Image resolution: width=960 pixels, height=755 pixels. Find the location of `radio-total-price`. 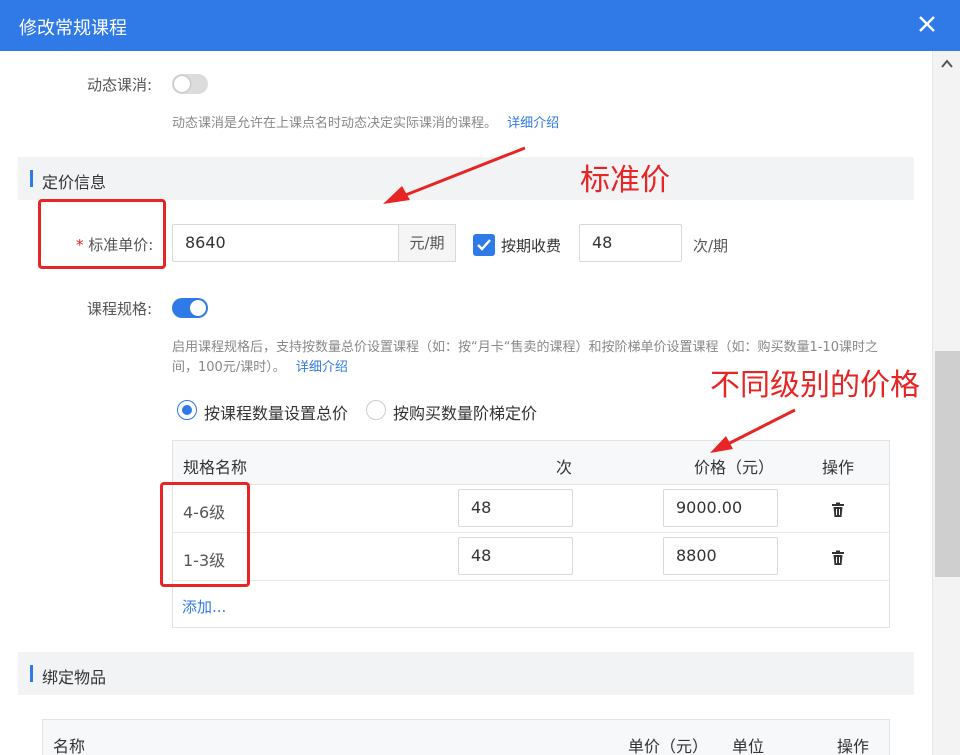

radio-total-price is located at coordinates (187, 410).